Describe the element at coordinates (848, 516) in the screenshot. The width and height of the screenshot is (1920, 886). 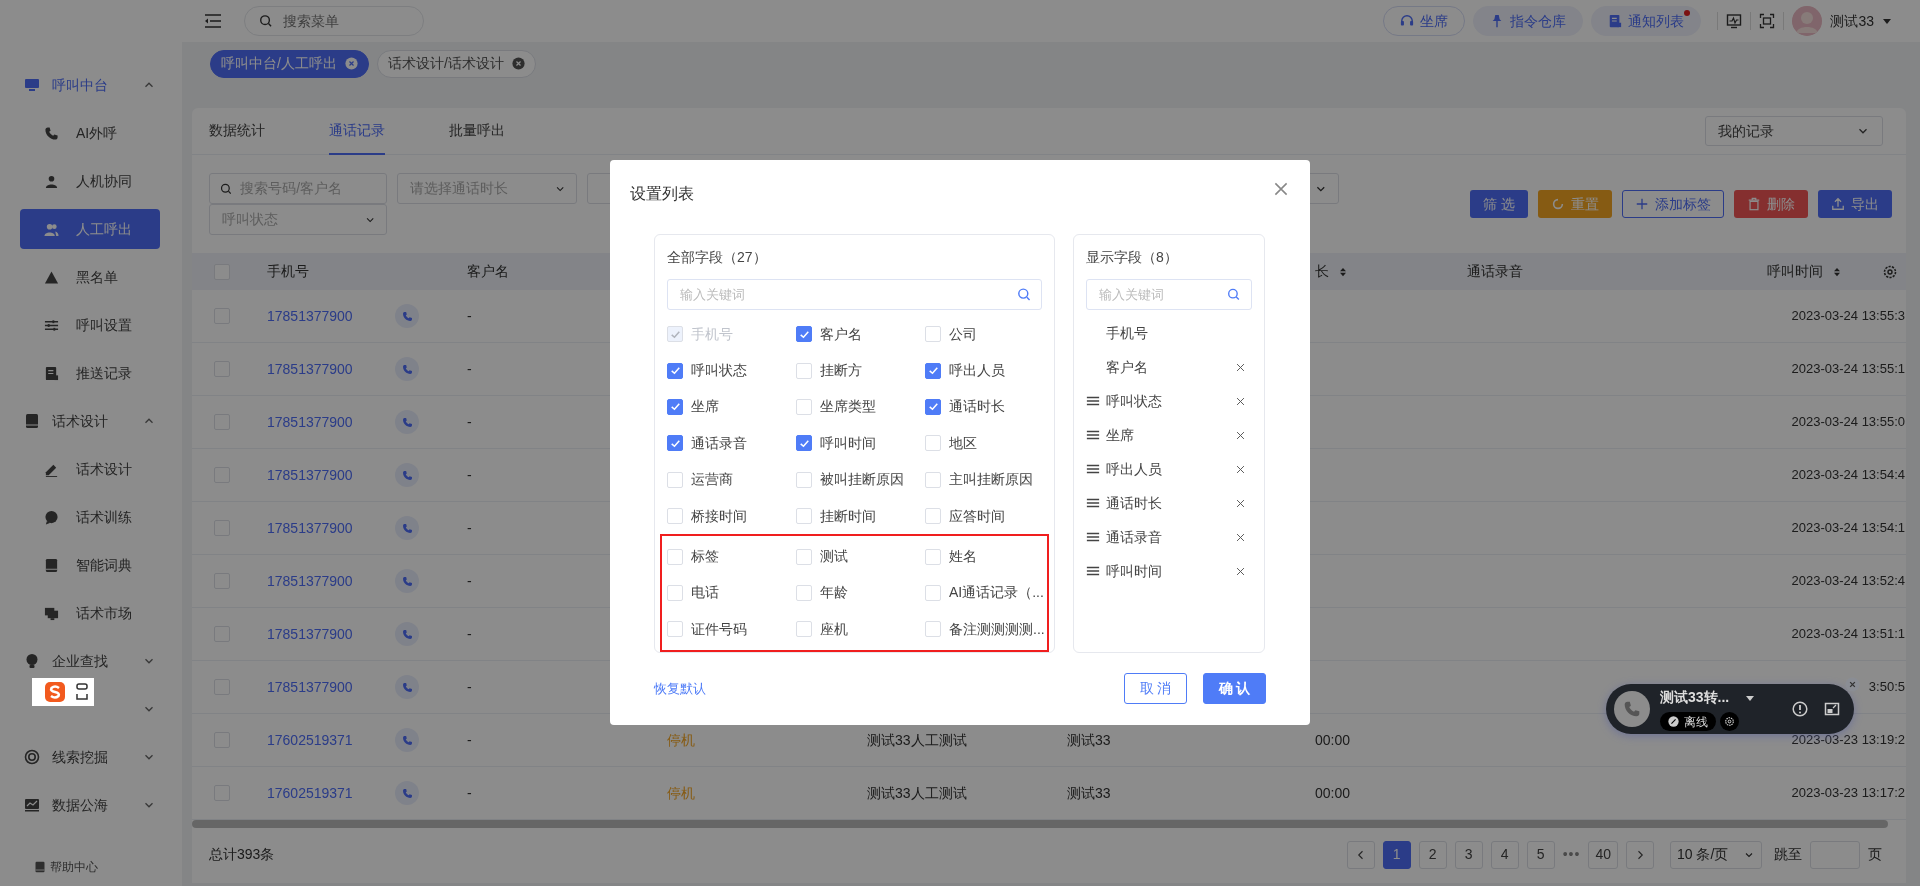
I see `field-label: 挂断时间` at that location.